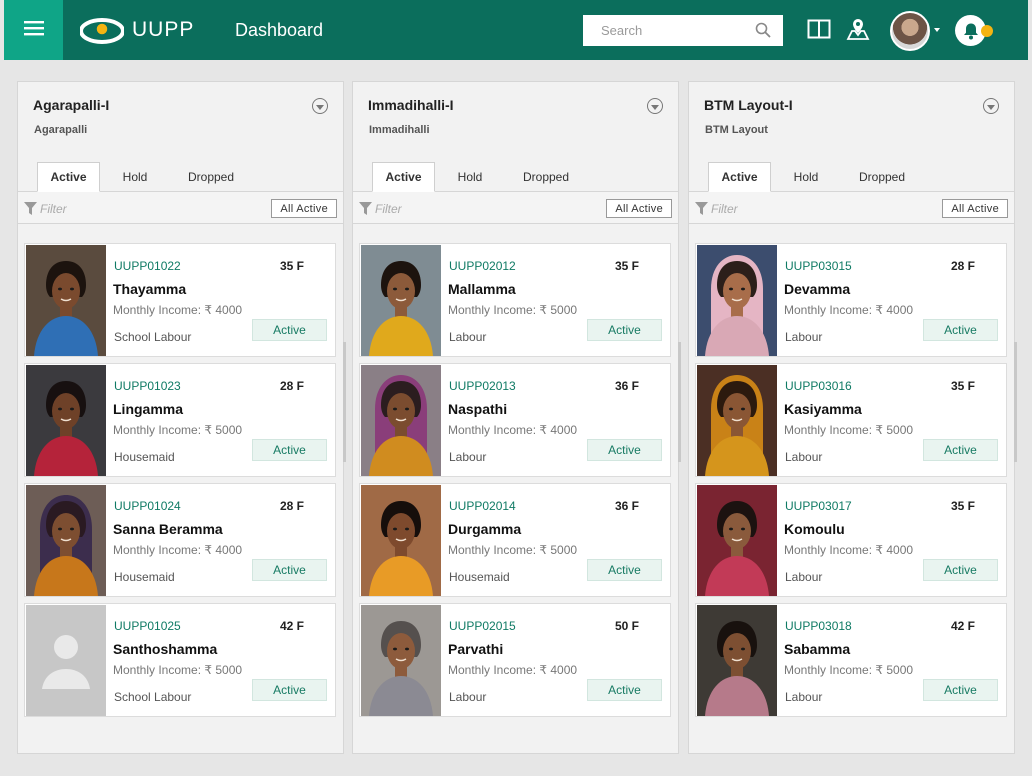 This screenshot has height=776, width=1032. I want to click on status-tabs: Active Hold Dropped, so click(479, 177).